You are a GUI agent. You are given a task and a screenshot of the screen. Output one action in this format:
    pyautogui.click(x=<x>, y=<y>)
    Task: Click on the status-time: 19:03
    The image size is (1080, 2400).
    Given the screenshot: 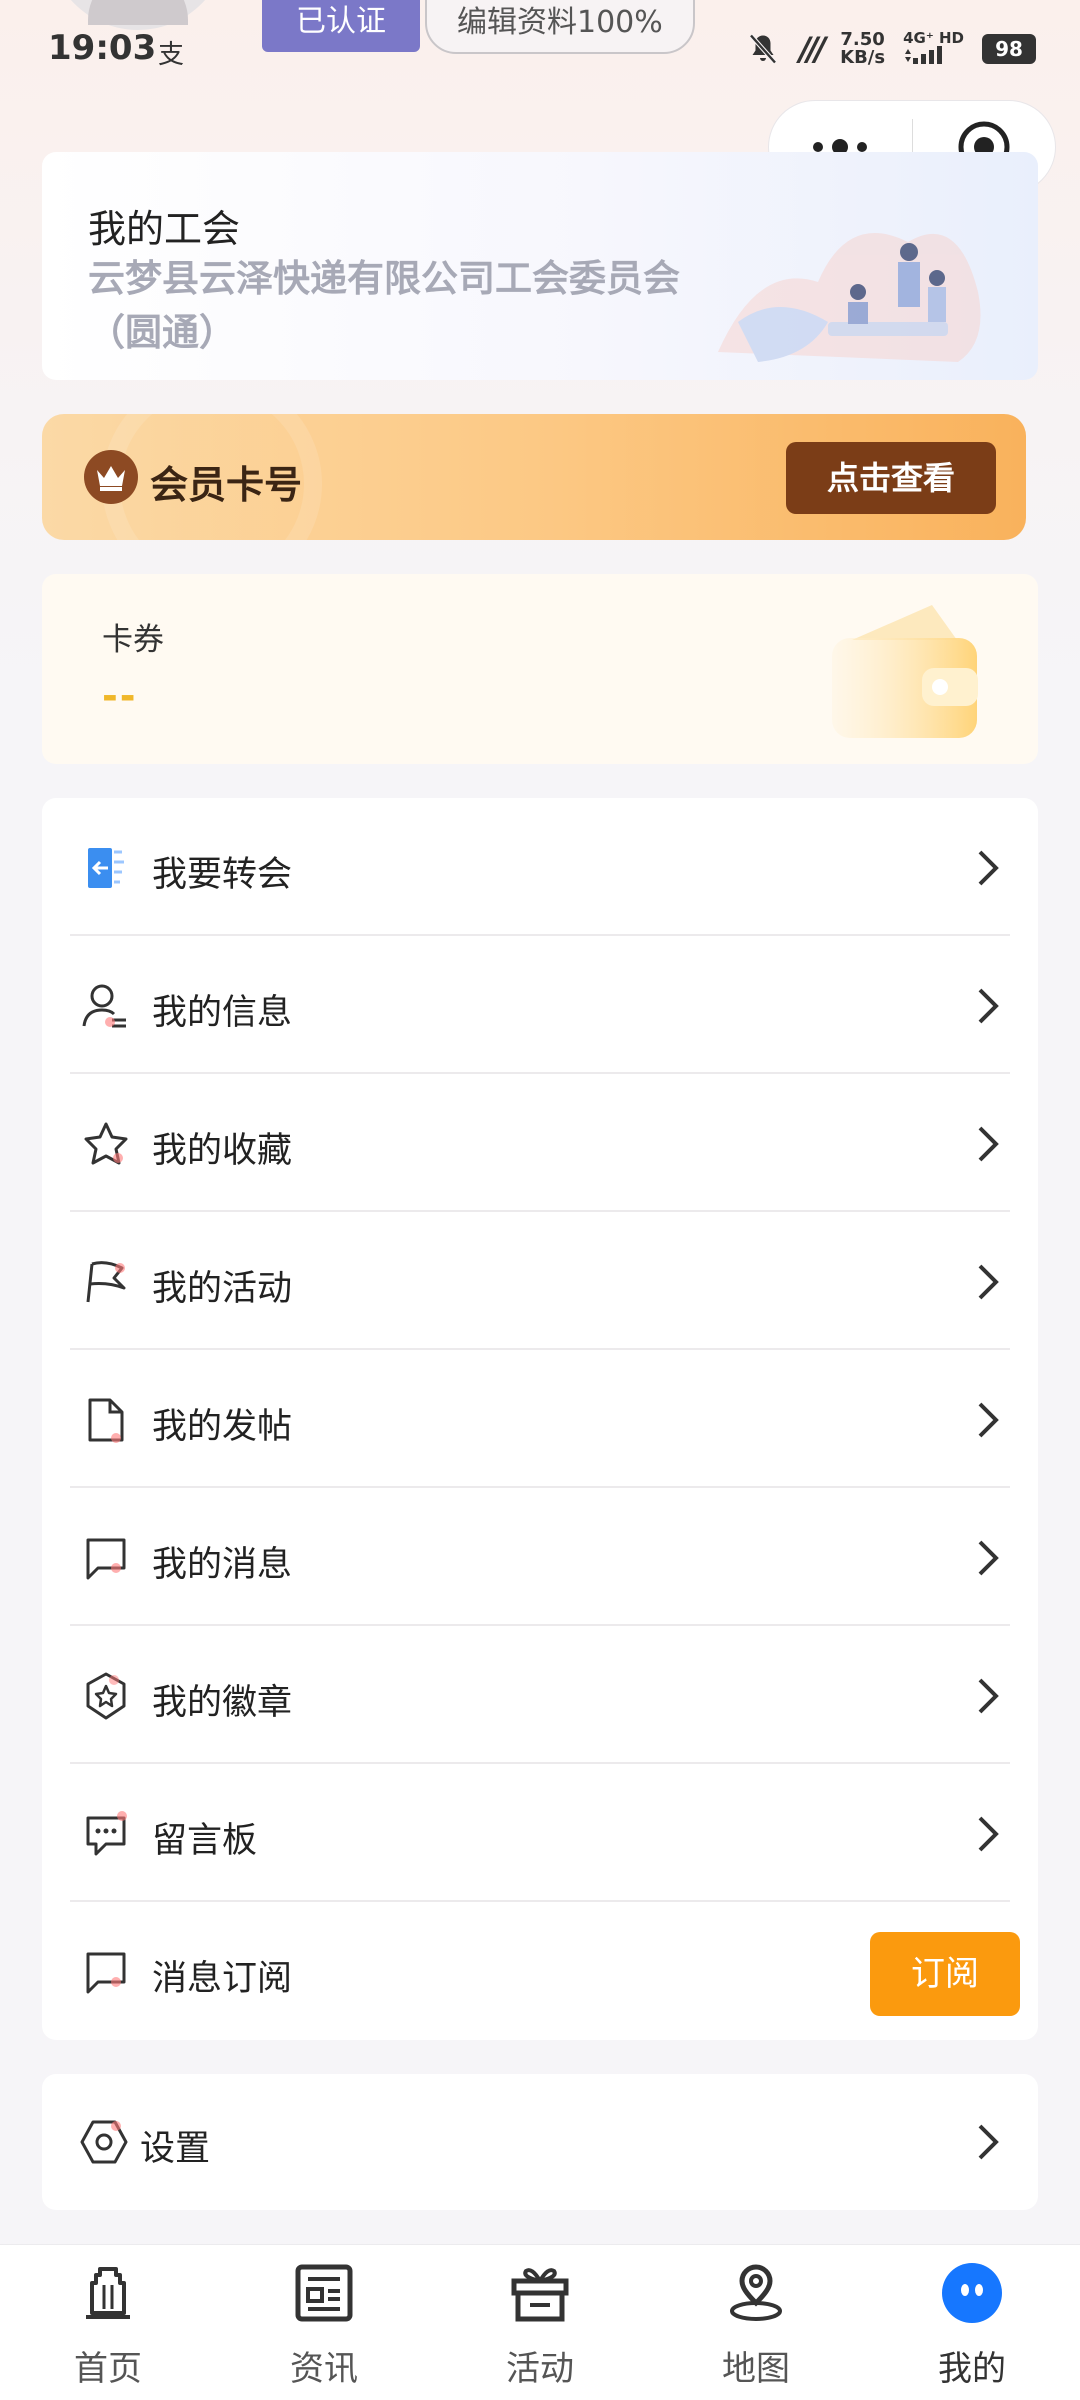 What is the action you would take?
    pyautogui.click(x=102, y=48)
    